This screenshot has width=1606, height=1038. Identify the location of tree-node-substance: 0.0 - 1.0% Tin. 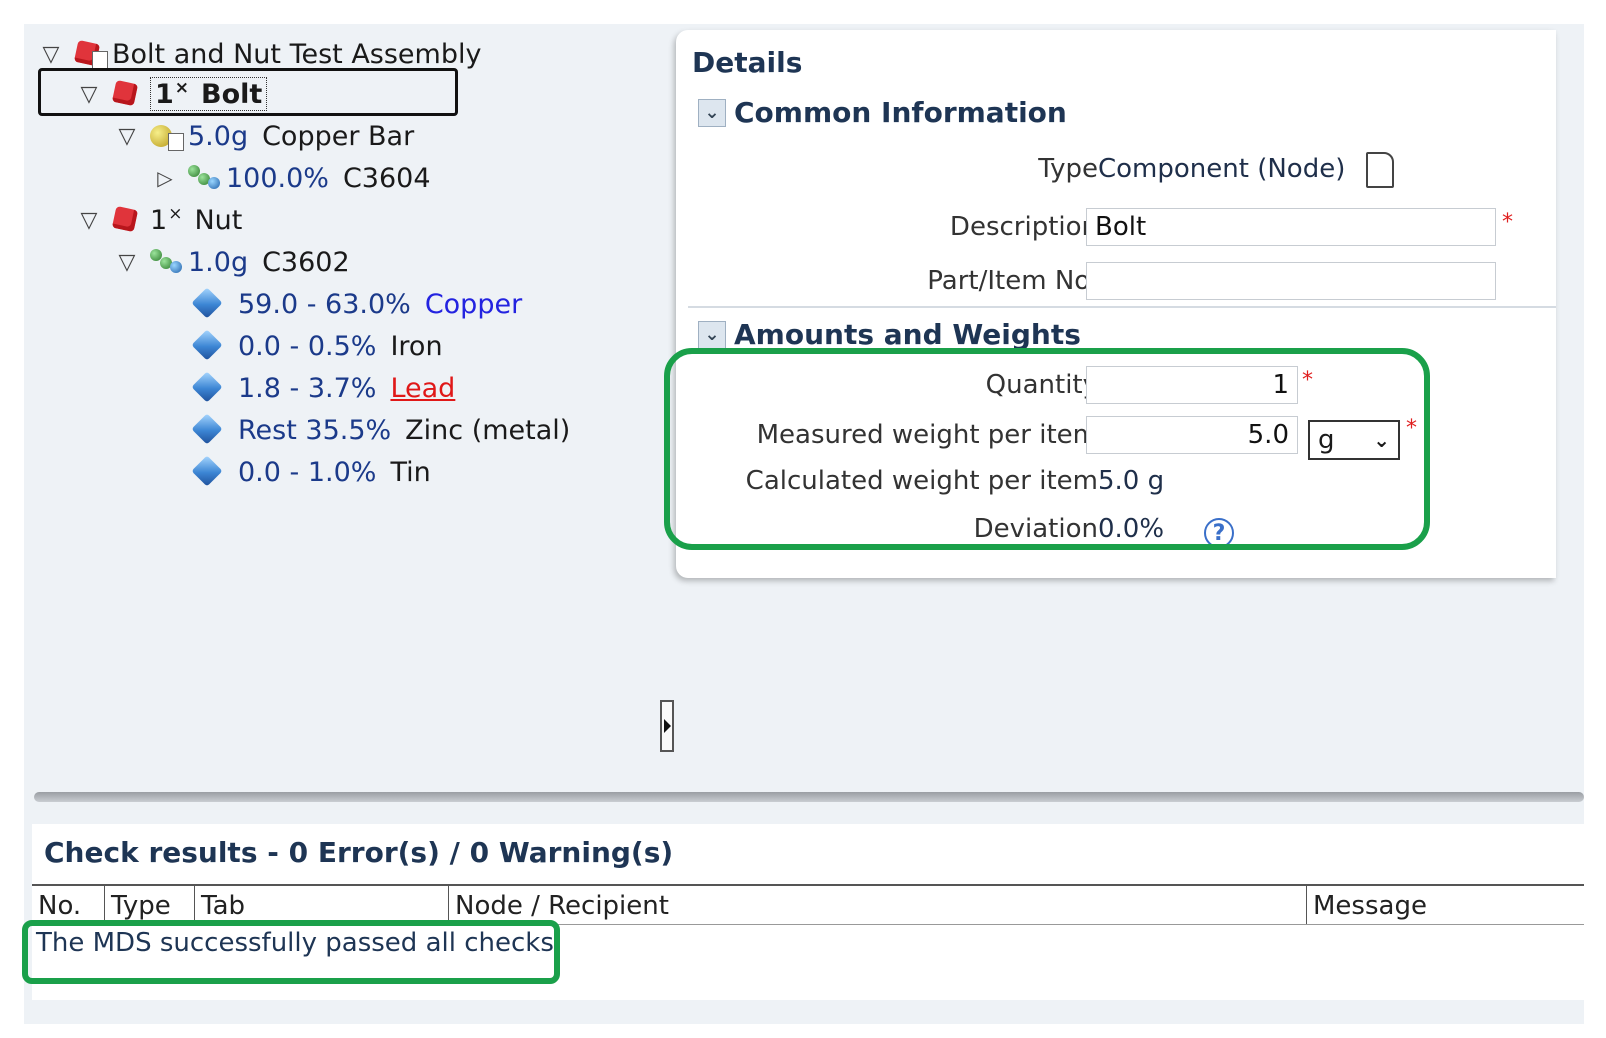
(310, 472).